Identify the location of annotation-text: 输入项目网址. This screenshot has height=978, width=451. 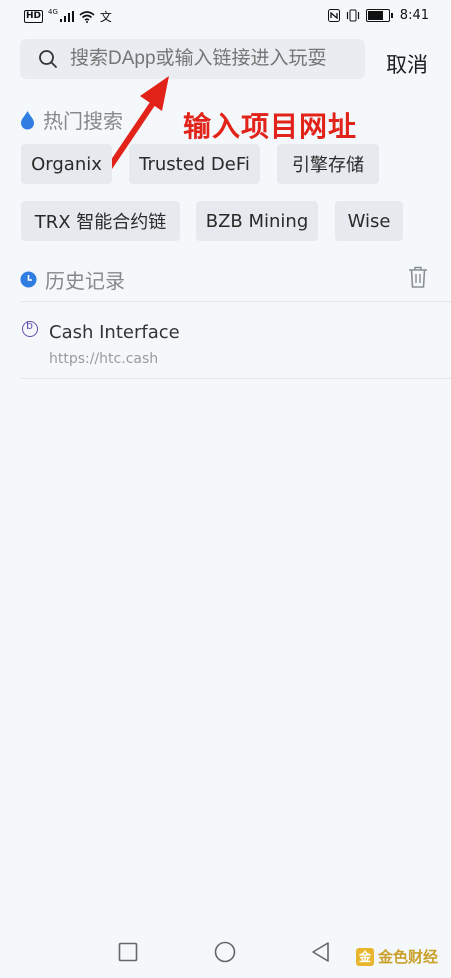
(270, 126).